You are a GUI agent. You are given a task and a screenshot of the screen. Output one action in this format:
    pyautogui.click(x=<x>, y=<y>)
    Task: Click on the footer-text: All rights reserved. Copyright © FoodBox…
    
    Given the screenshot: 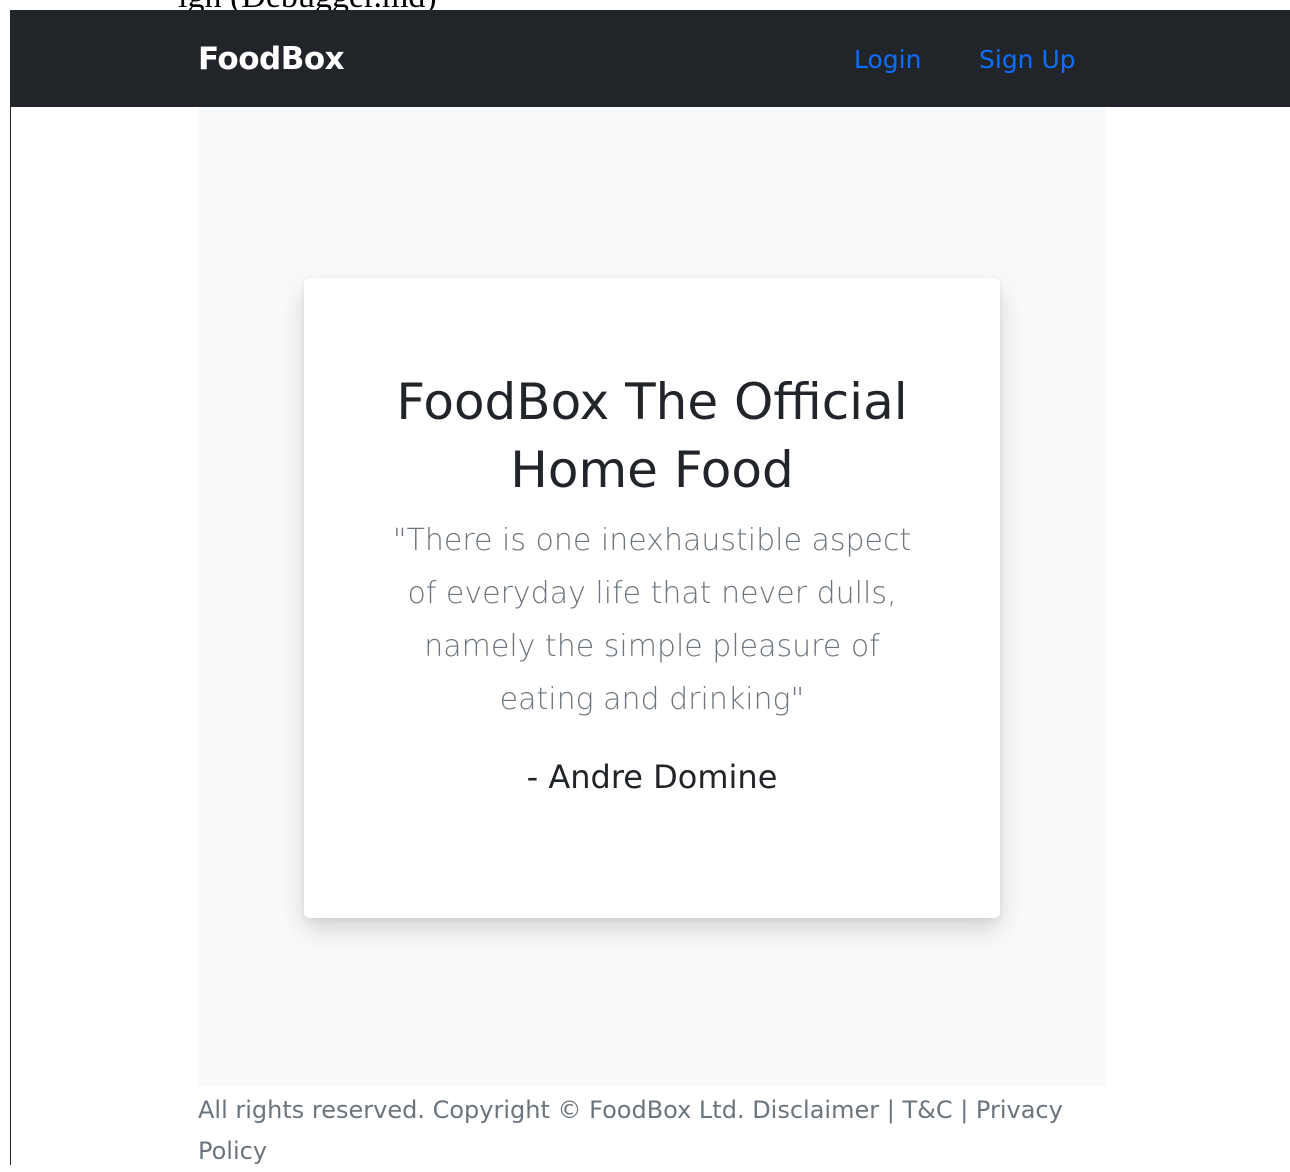 What is the action you would take?
    pyautogui.click(x=630, y=1130)
    